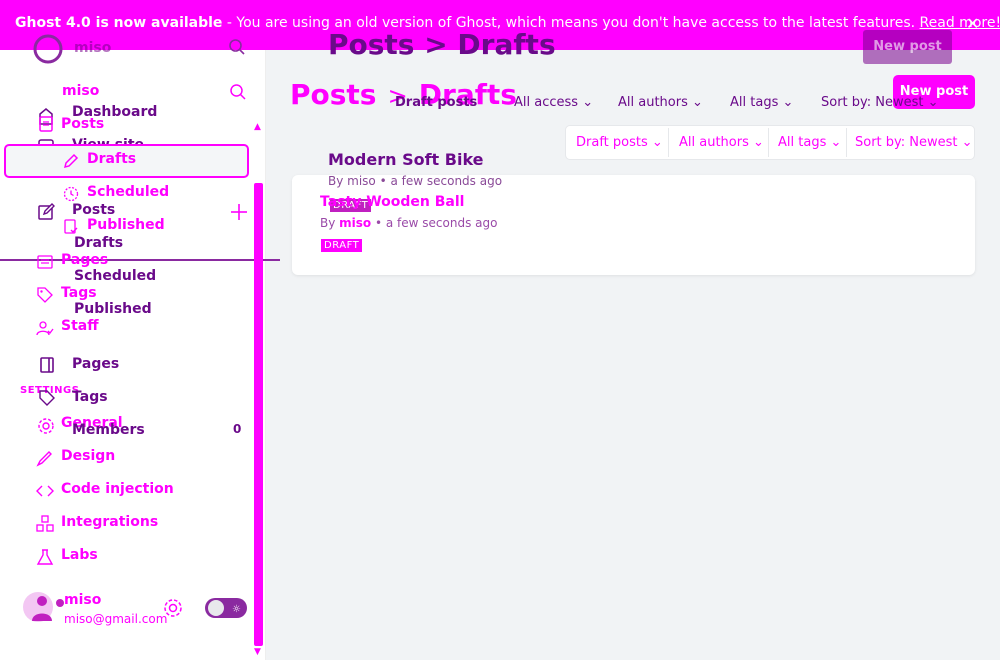 The image size is (1000, 660). Describe the element at coordinates (239, 212) in the screenshot. I see `new-post-plus-icon` at that location.